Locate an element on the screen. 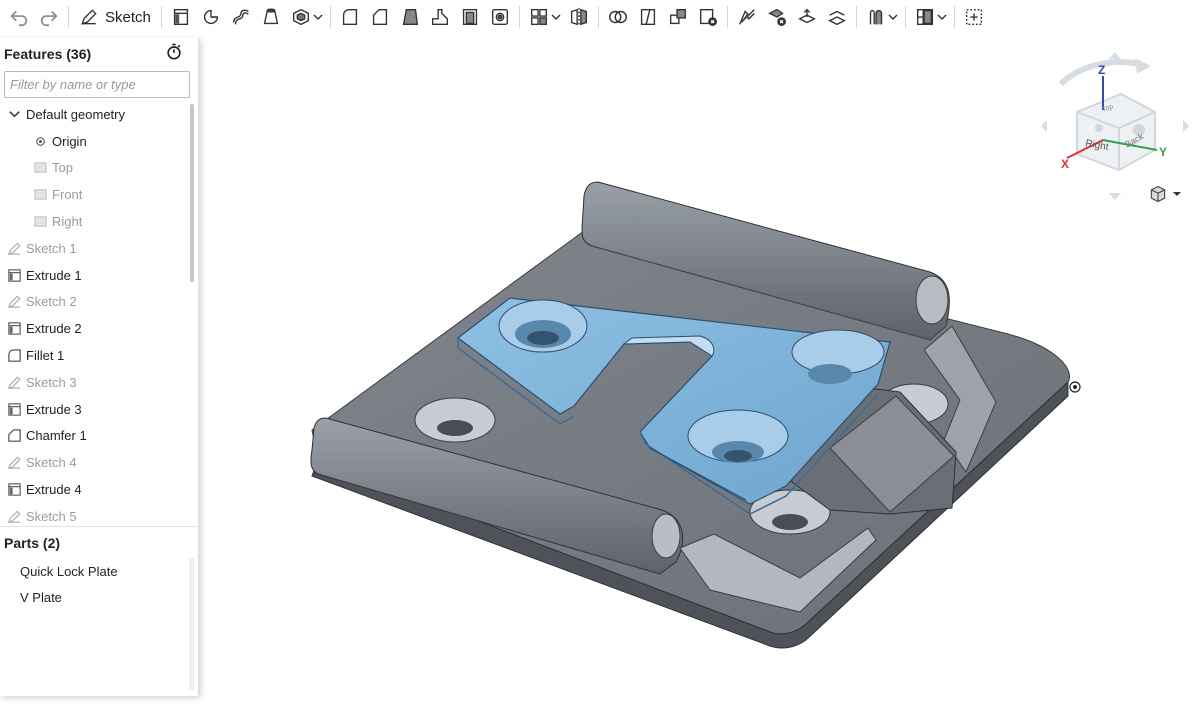 This screenshot has height=706, width=1200. cube-body is located at coordinates (1116, 132).